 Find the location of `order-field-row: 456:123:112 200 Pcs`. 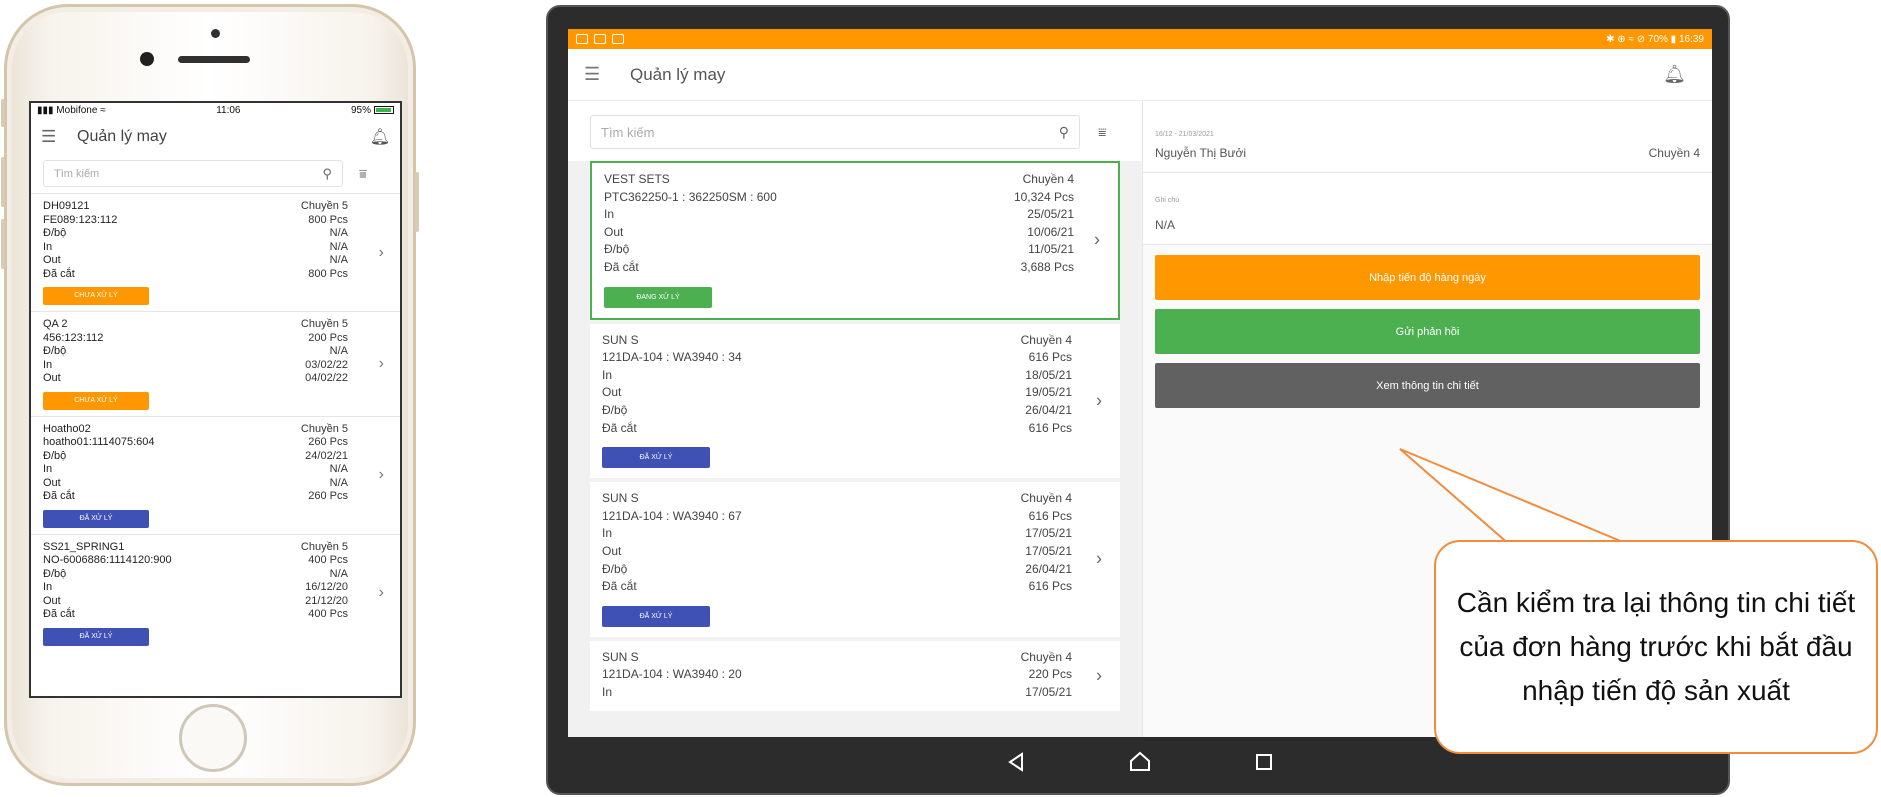

order-field-row: 456:123:112 200 Pcs is located at coordinates (195, 339).